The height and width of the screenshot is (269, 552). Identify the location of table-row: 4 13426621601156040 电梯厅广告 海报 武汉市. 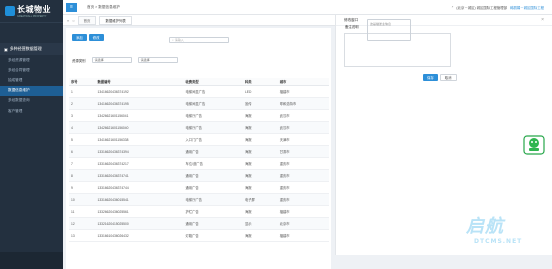
(199, 127).